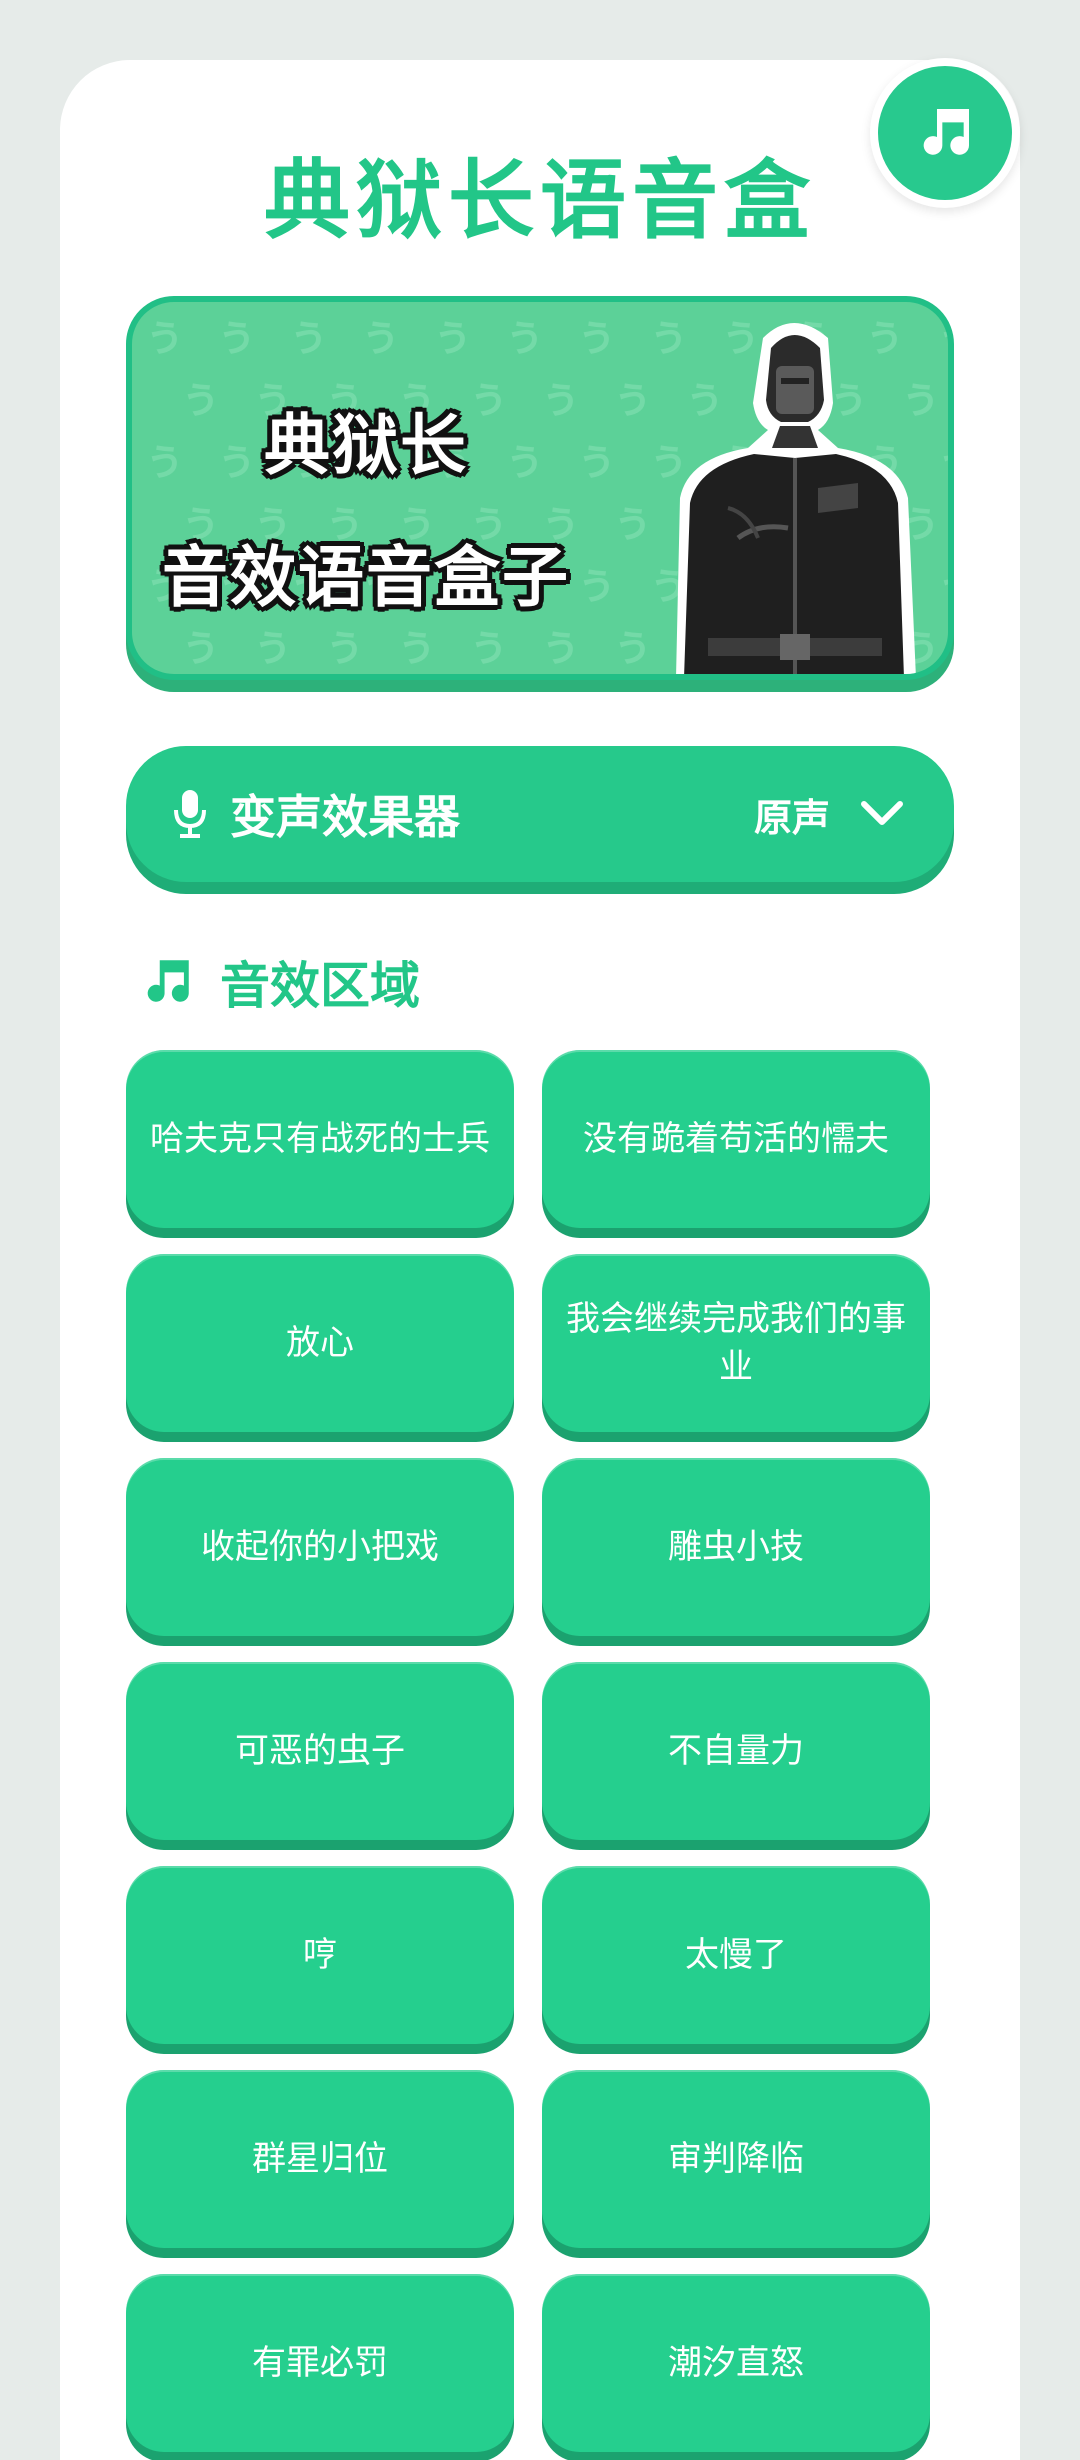  I want to click on music-note-icon, so click(168, 981).